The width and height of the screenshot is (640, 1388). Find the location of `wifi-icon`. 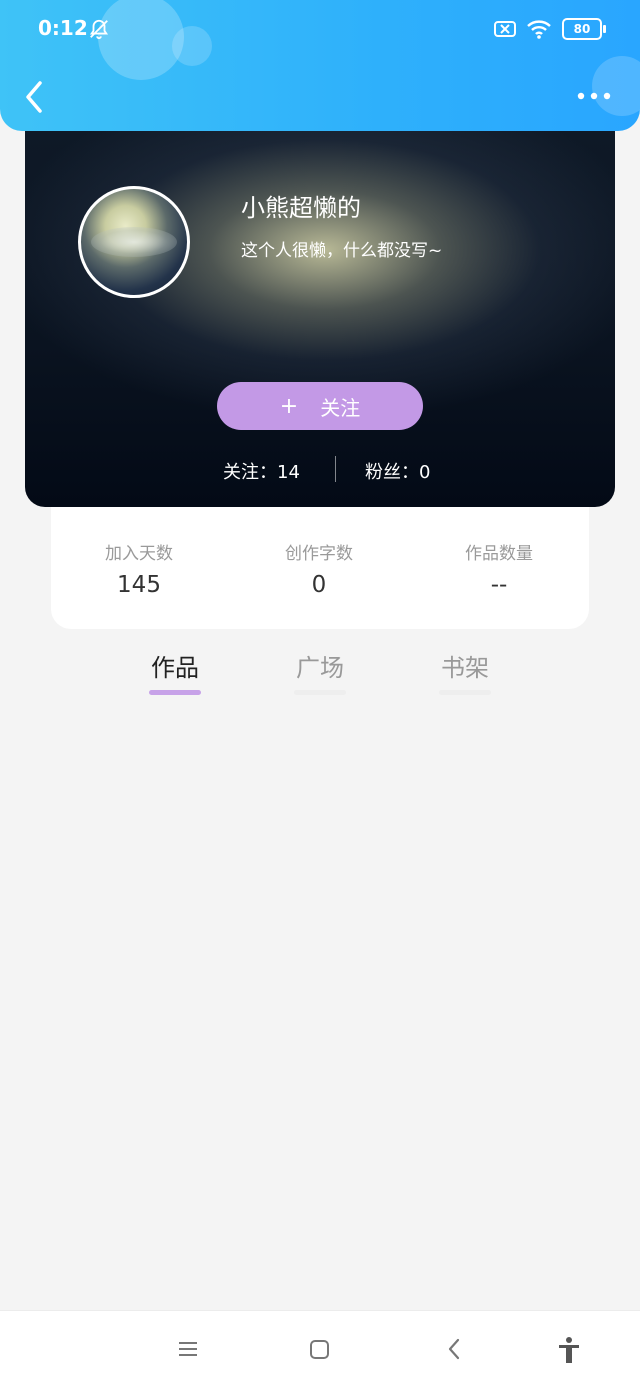

wifi-icon is located at coordinates (539, 29).